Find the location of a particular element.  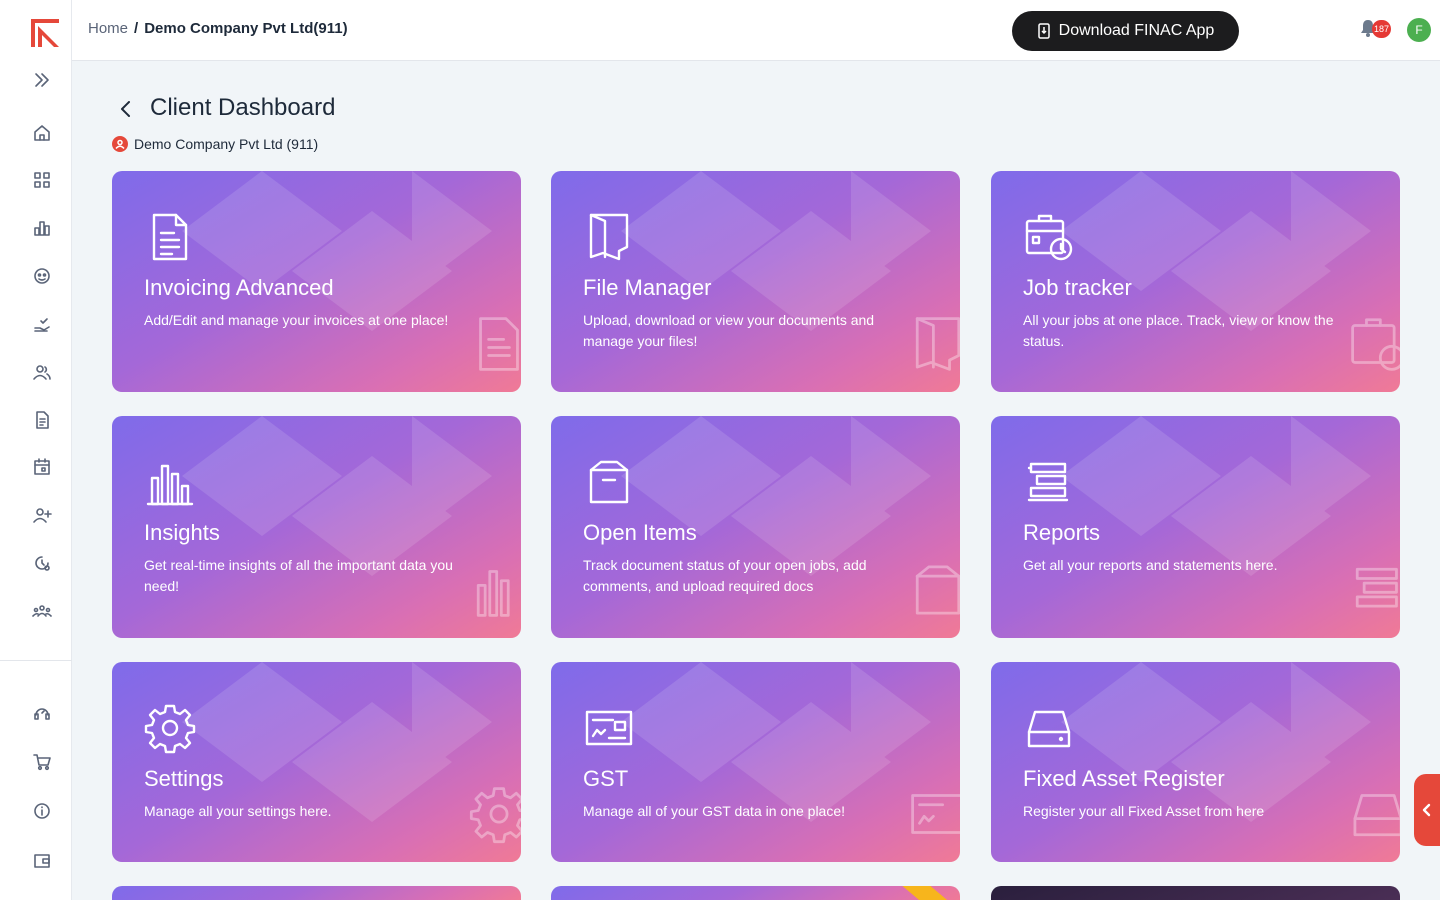

card-description: Register your all Fixed Asset from here is located at coordinates (1144, 811).